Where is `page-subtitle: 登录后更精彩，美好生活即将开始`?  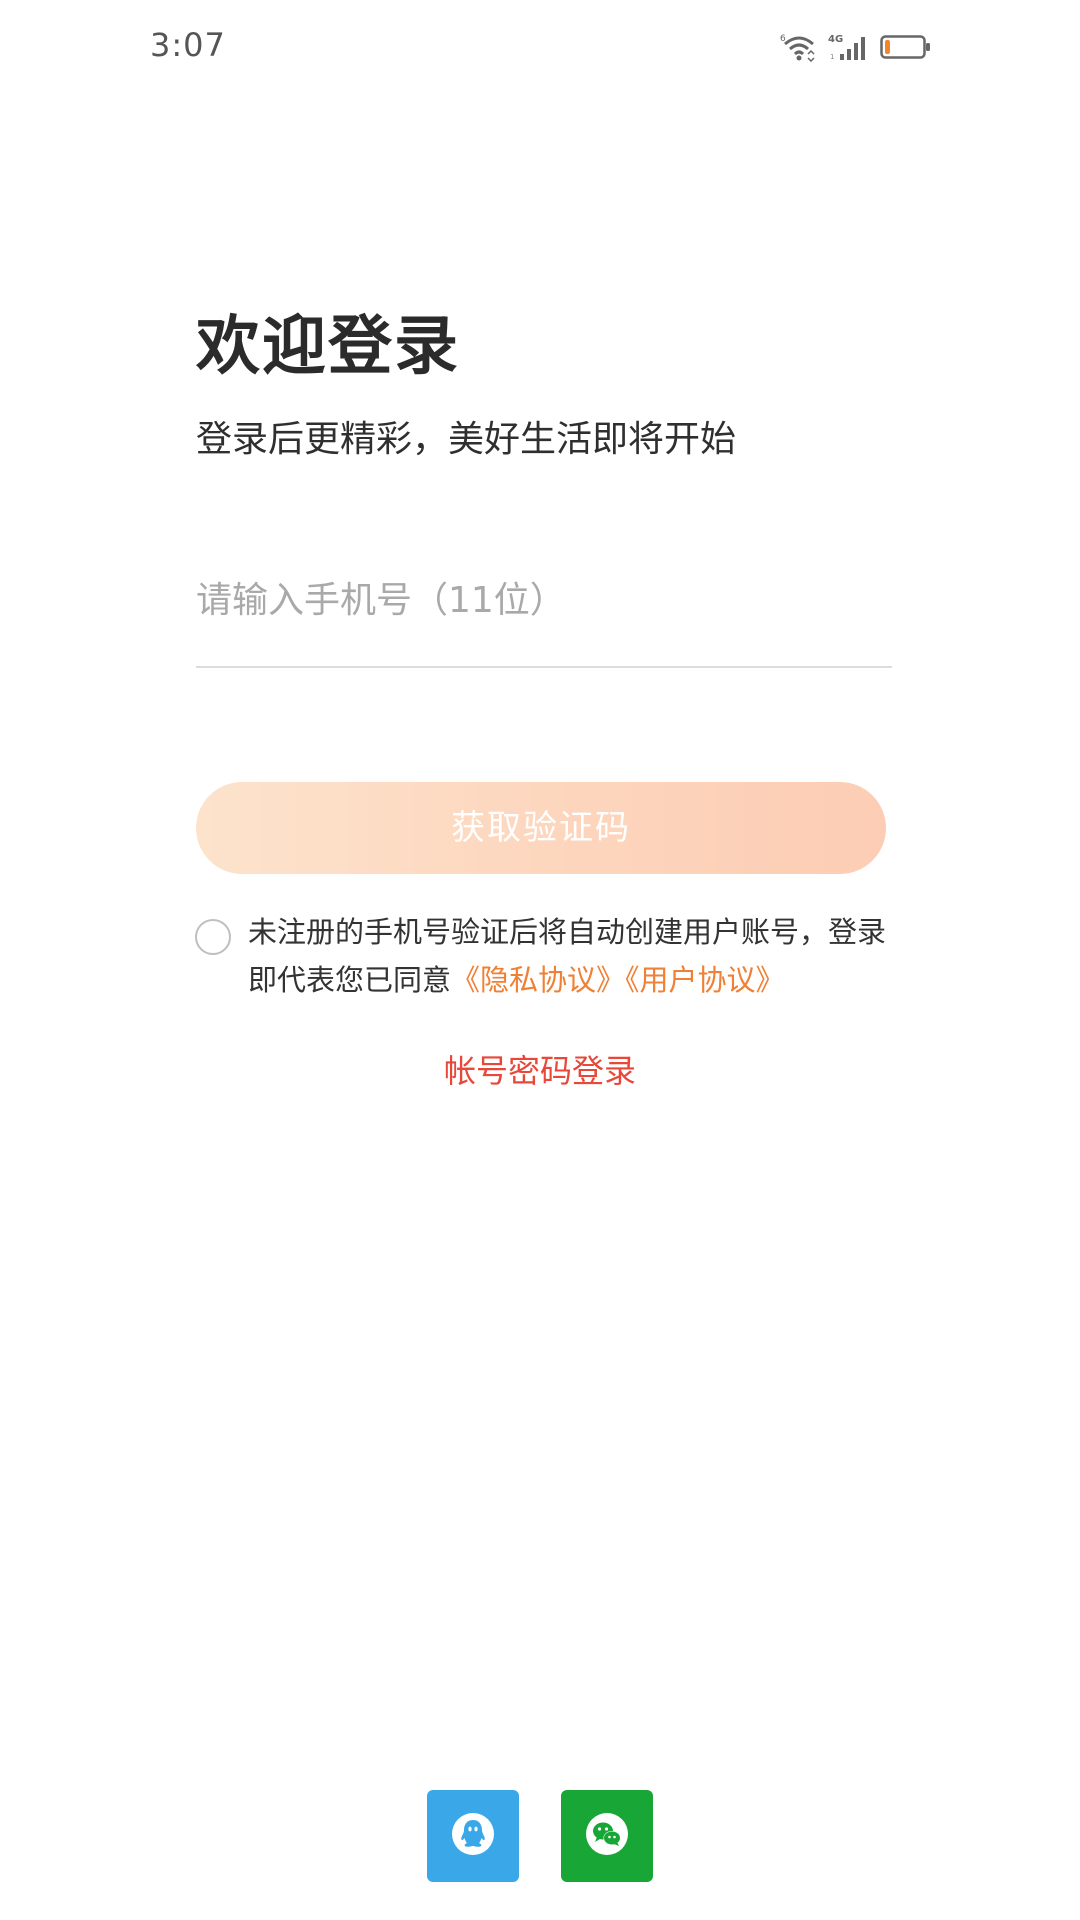
page-subtitle: 登录后更精彩，美好生活即将开始 is located at coordinates (466, 439).